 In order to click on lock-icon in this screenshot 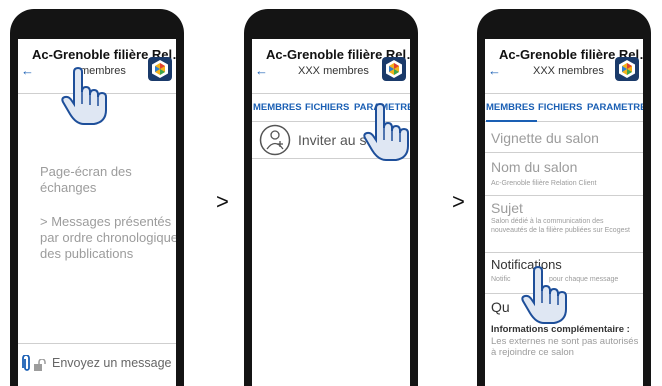, I will do `click(41, 365)`.